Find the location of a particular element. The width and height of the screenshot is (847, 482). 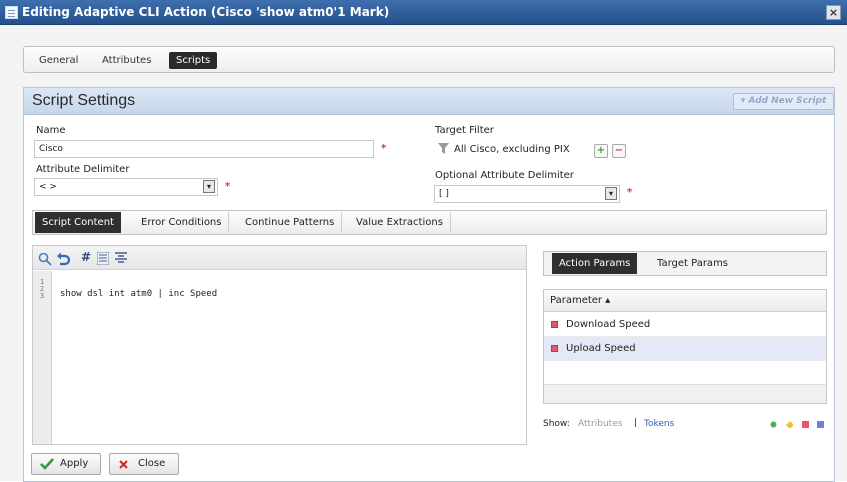

yellow-diamond-icon is located at coordinates (789, 424).